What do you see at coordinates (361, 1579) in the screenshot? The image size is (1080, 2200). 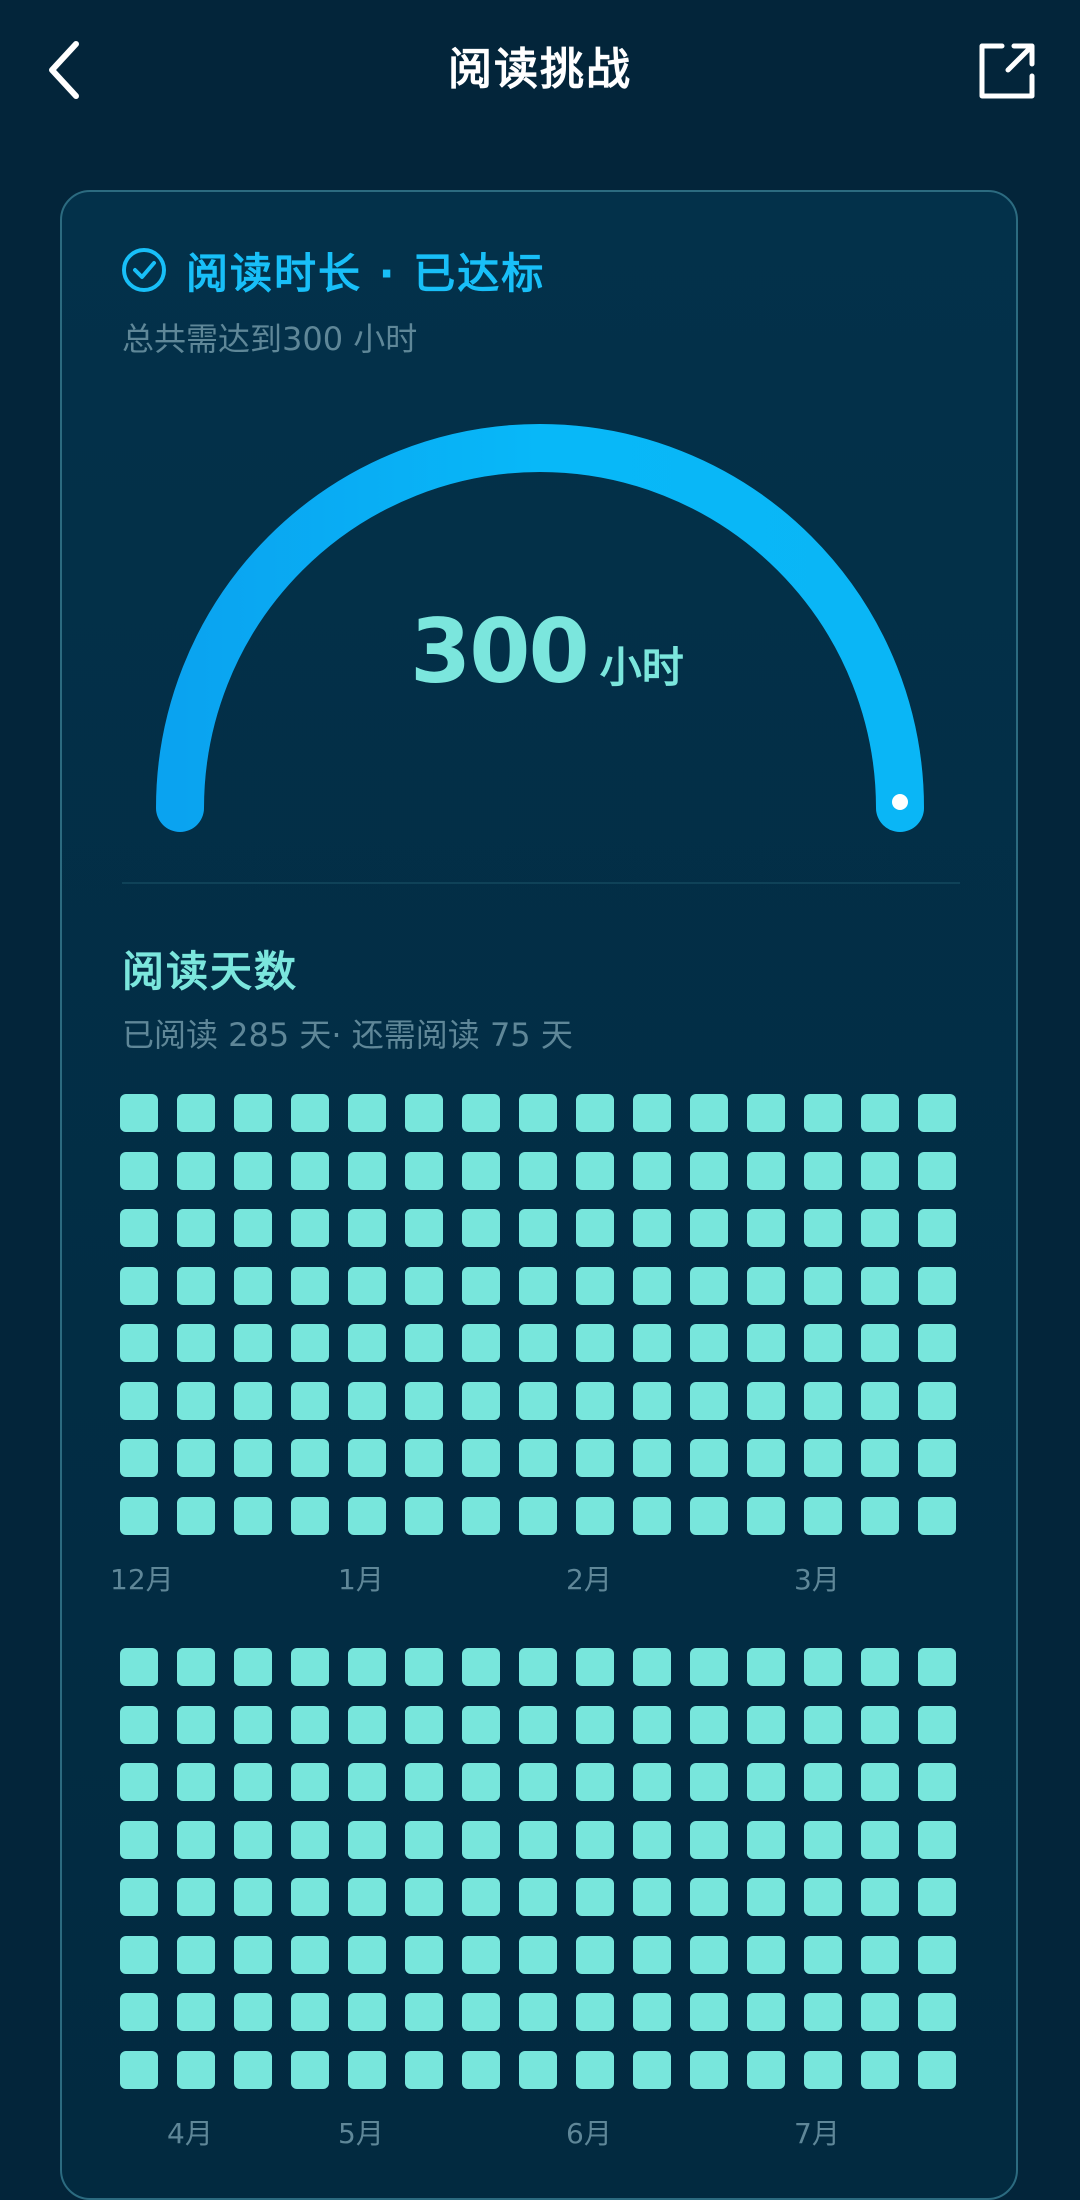 I see `month-label: 1月` at bounding box center [361, 1579].